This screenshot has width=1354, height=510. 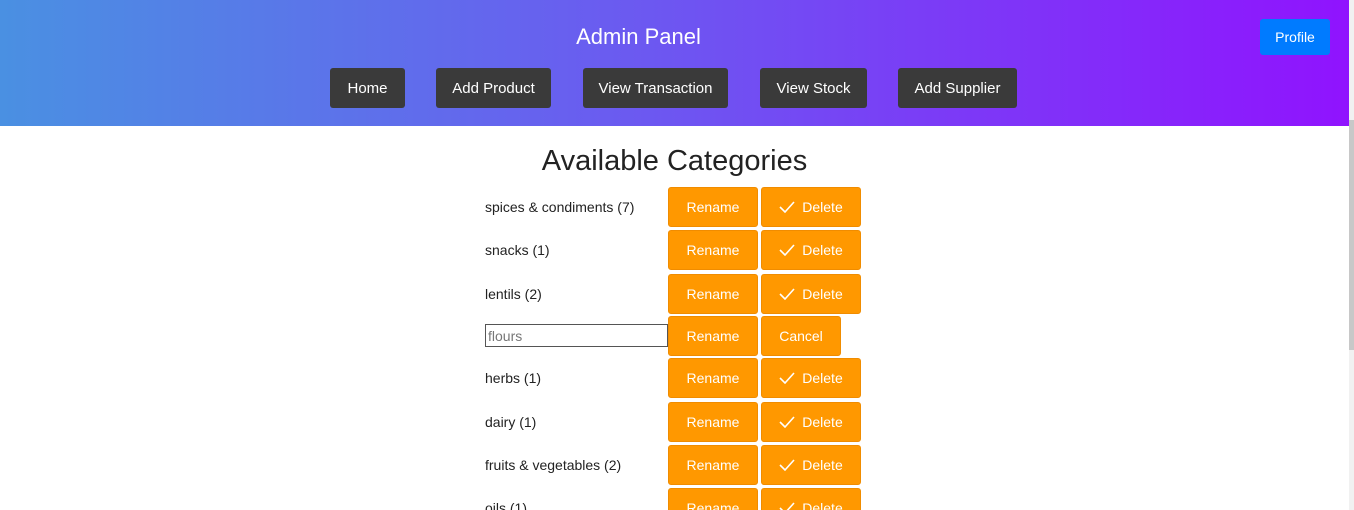 I want to click on category-label: fruits & vegetables (2), so click(x=553, y=465).